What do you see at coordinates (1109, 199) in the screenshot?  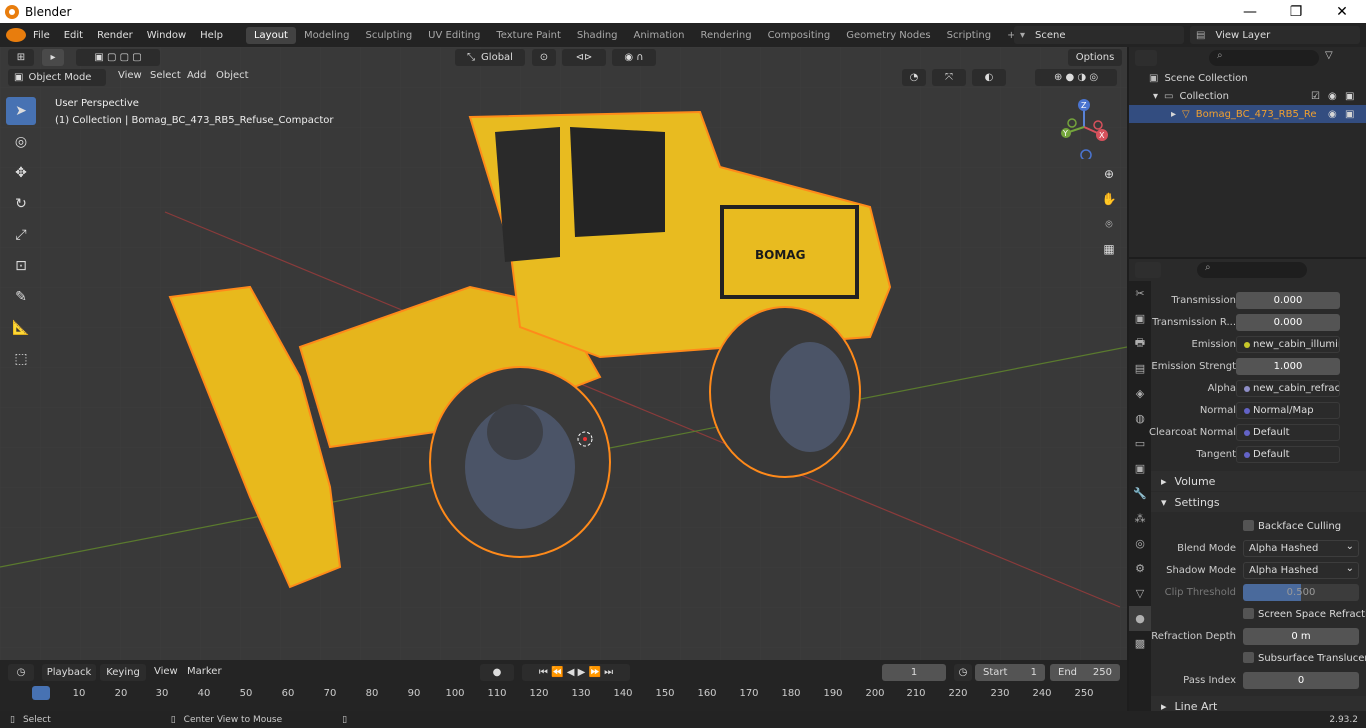 I see `pan-hand-icon: ✋` at bounding box center [1109, 199].